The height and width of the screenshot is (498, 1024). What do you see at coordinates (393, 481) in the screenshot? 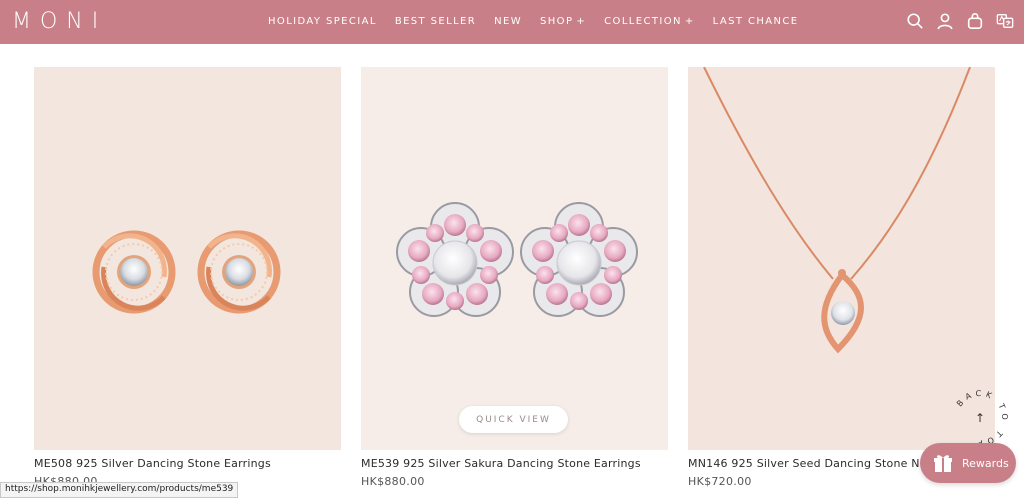
I see `product-price: HK$880.00` at bounding box center [393, 481].